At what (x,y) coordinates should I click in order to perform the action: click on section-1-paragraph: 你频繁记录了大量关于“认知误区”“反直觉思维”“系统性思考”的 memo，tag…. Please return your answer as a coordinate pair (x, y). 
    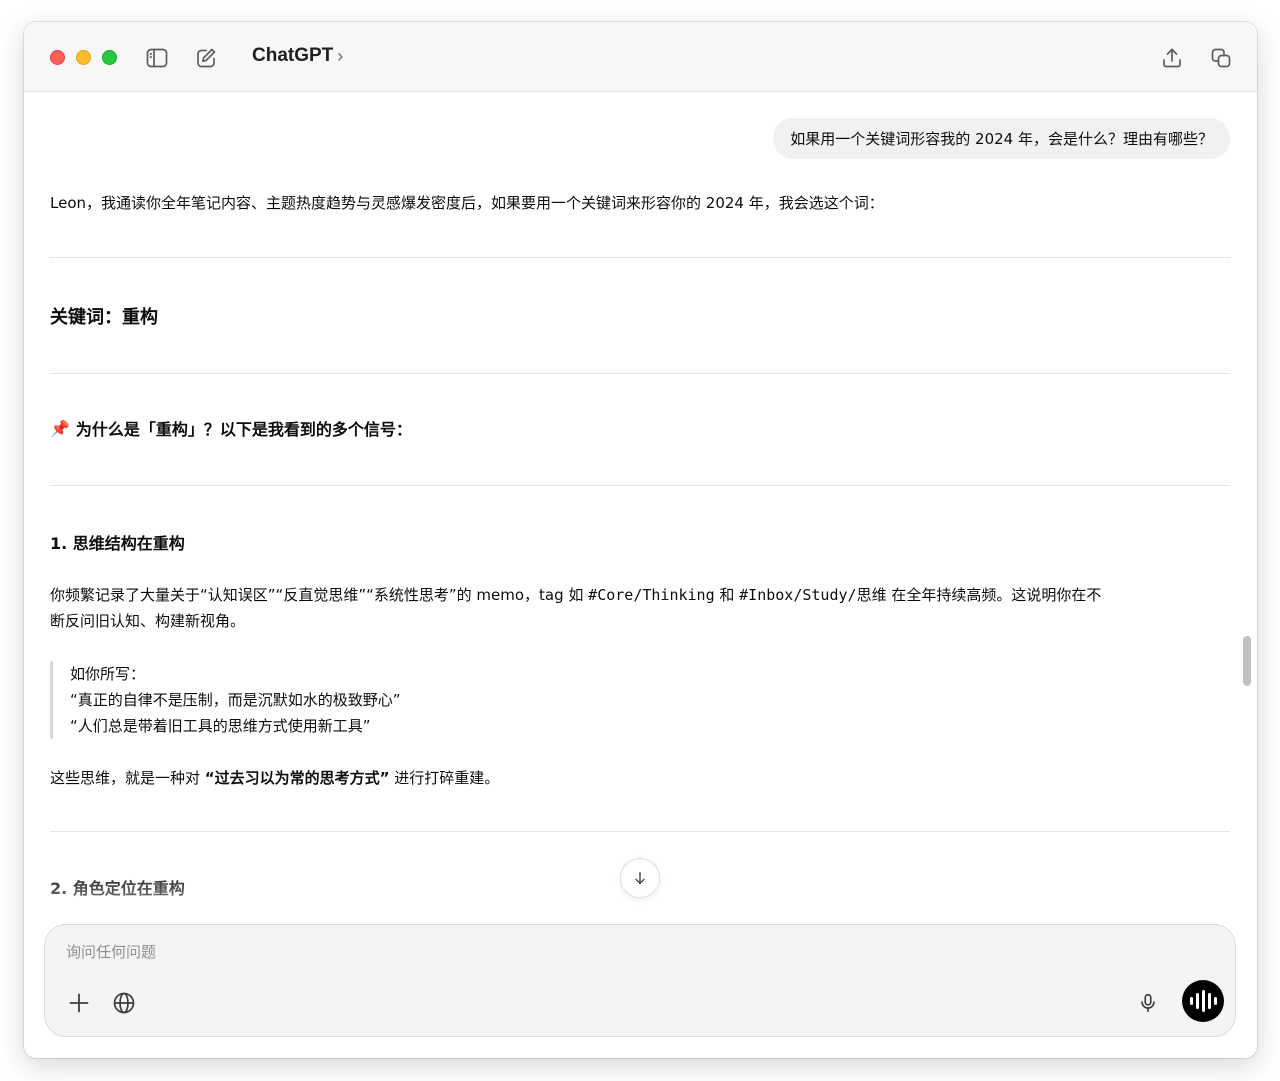
    Looking at the image, I should click on (576, 608).